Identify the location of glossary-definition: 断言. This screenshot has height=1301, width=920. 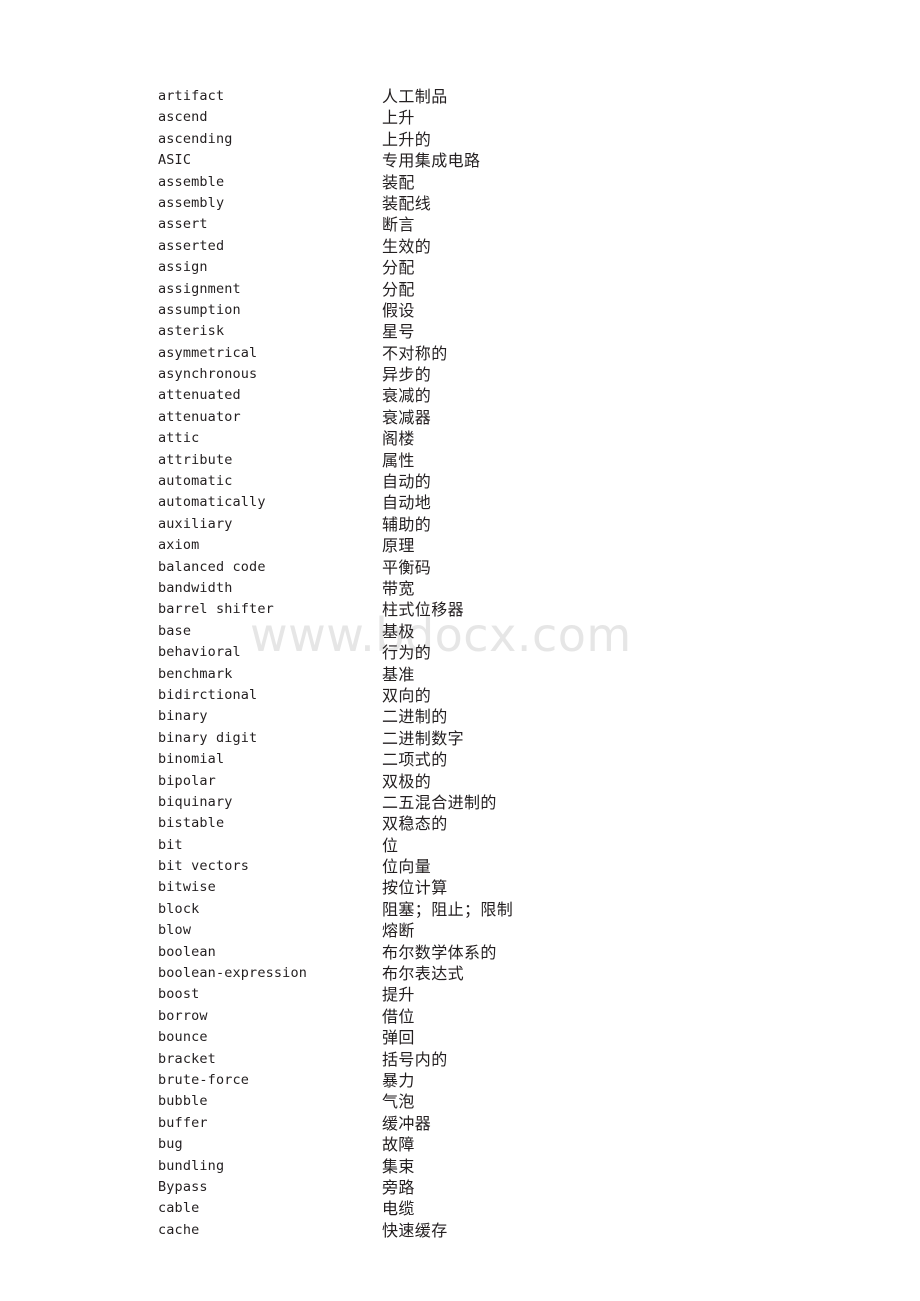
(398, 225).